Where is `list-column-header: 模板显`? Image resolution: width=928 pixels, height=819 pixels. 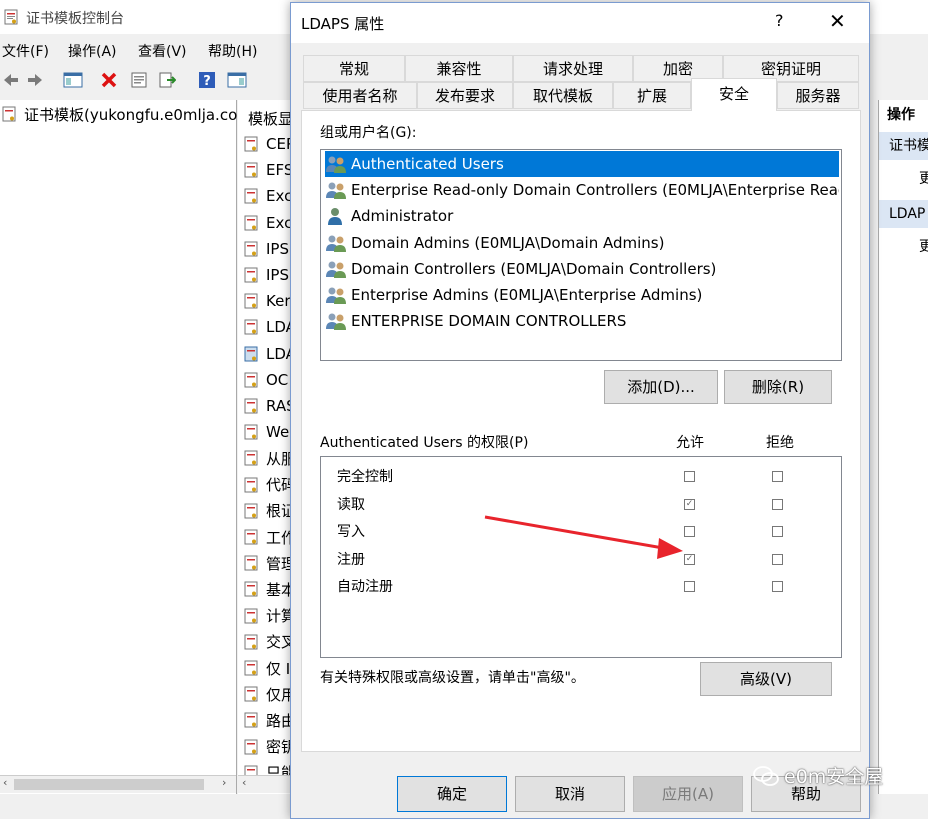
list-column-header: 模板显 is located at coordinates (269, 118).